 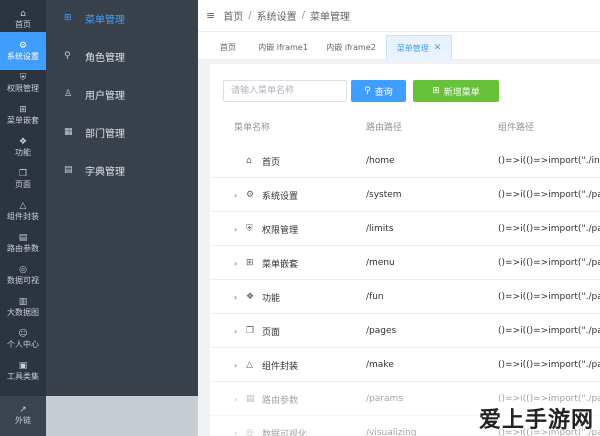 I want to click on toolbox-icon: ▣, so click(x=23, y=365).